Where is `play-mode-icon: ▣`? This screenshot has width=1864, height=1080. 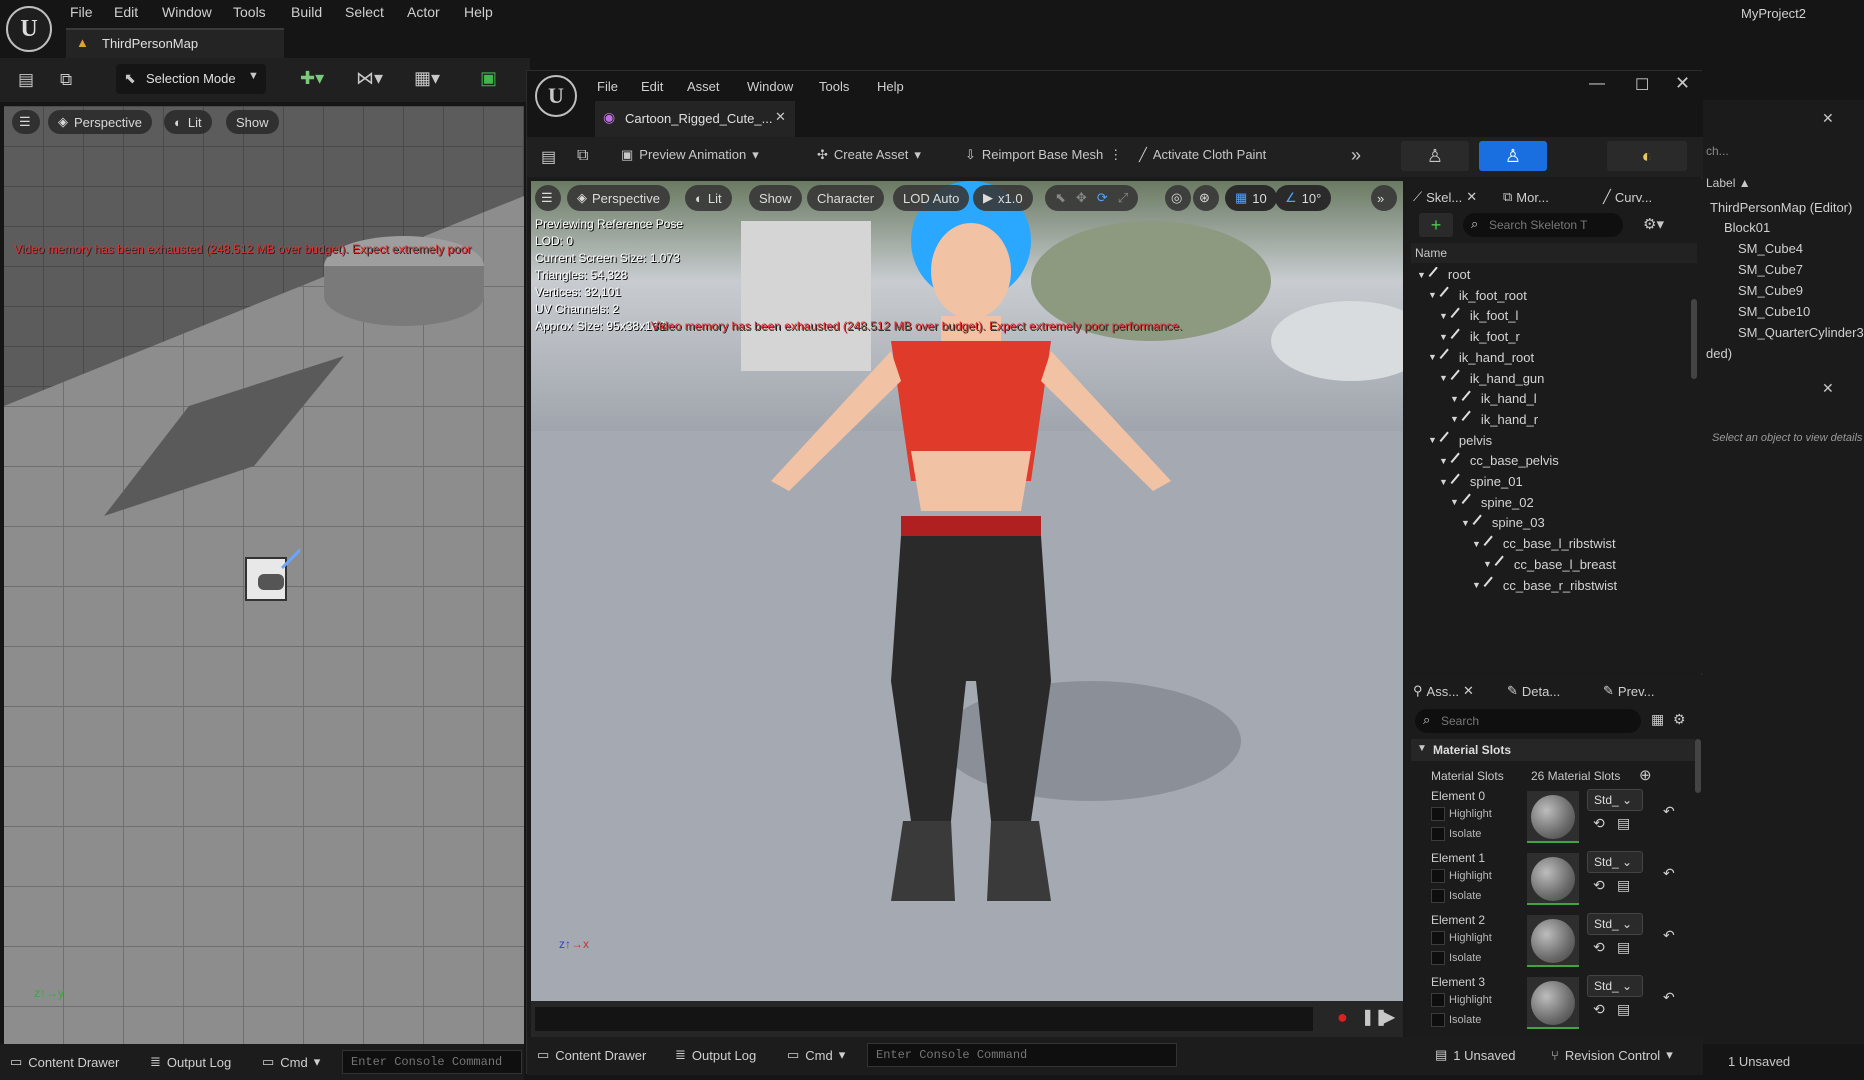
play-mode-icon: ▣ is located at coordinates (488, 78).